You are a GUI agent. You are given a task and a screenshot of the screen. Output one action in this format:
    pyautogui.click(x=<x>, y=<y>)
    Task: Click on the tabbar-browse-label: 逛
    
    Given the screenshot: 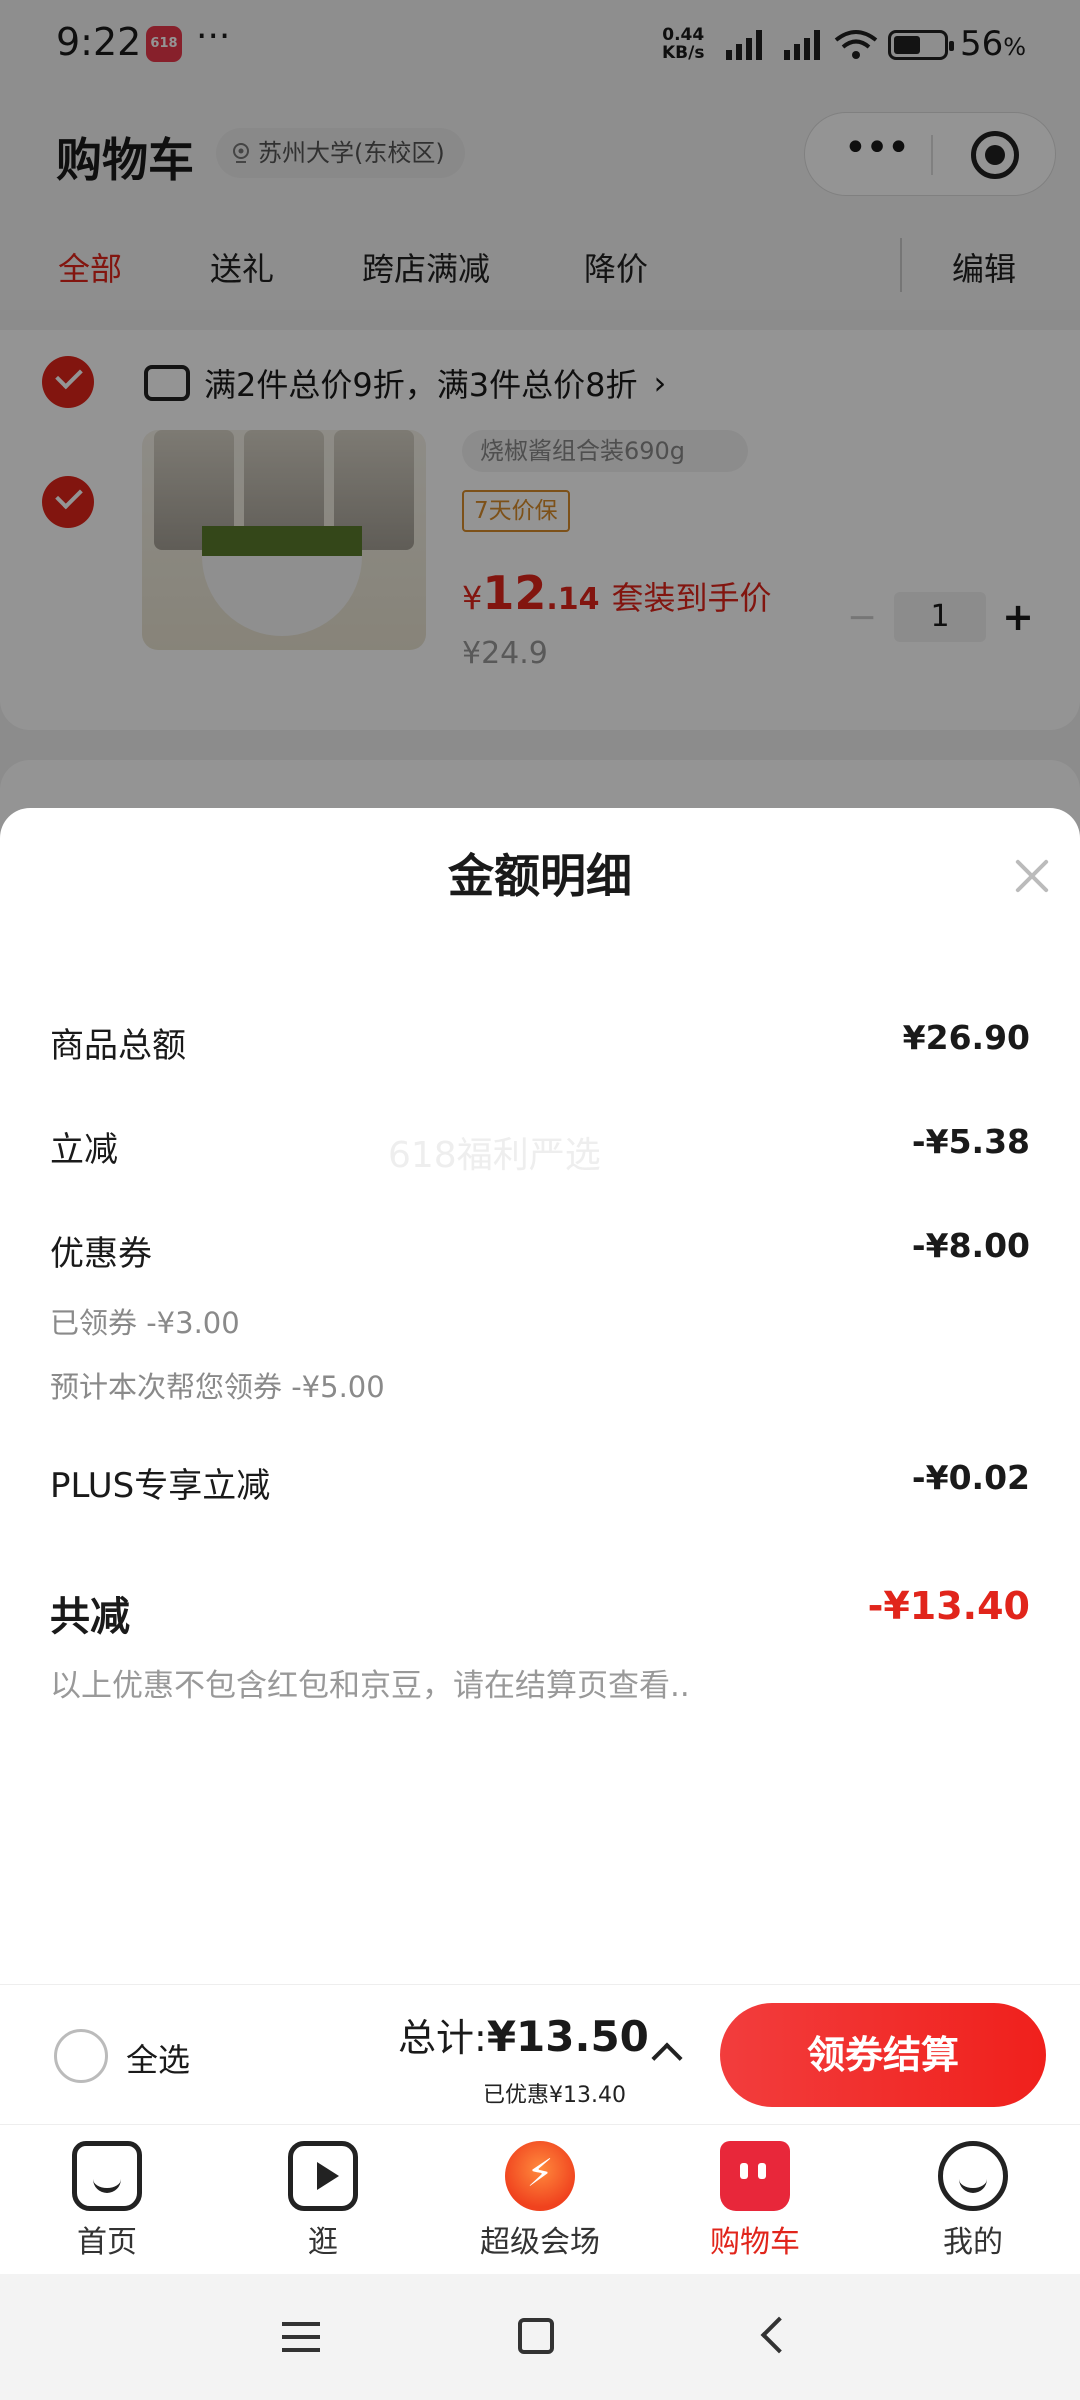 What is the action you would take?
    pyautogui.click(x=323, y=2242)
    